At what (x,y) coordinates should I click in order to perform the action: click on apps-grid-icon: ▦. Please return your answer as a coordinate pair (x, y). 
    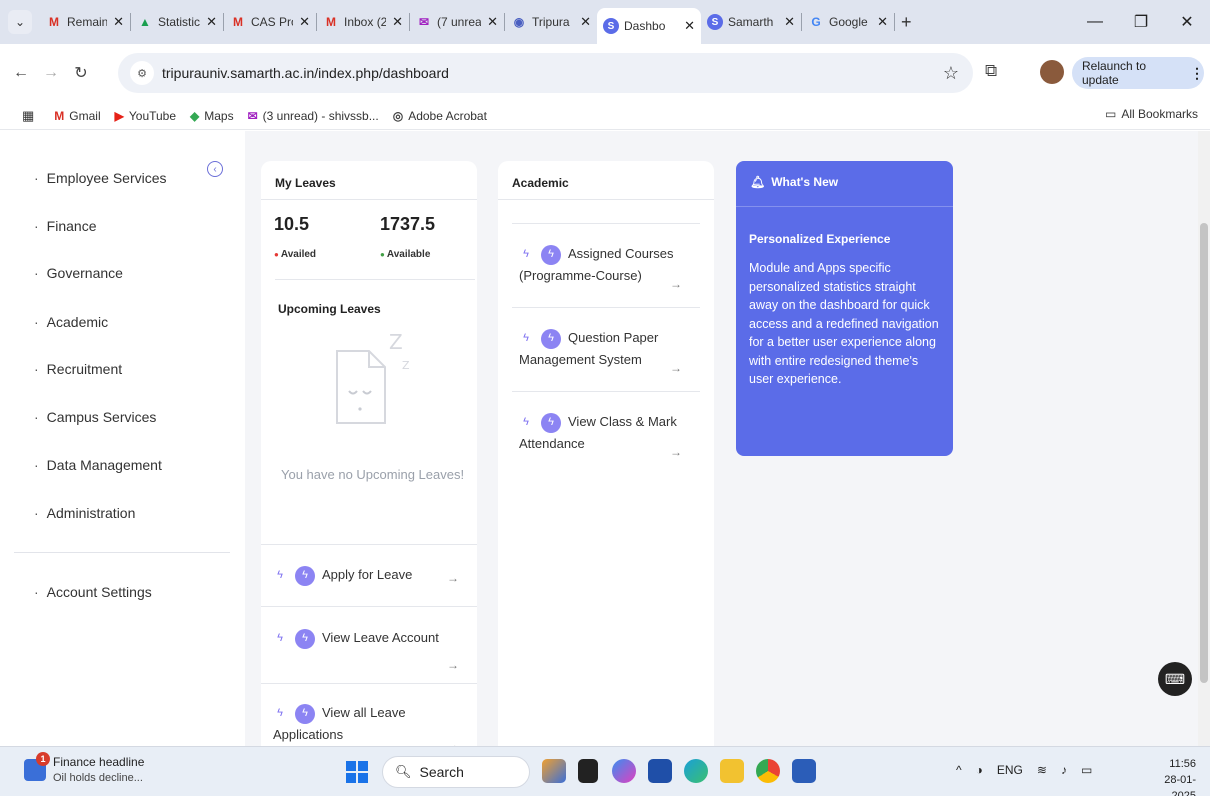
    Looking at the image, I should click on (28, 116).